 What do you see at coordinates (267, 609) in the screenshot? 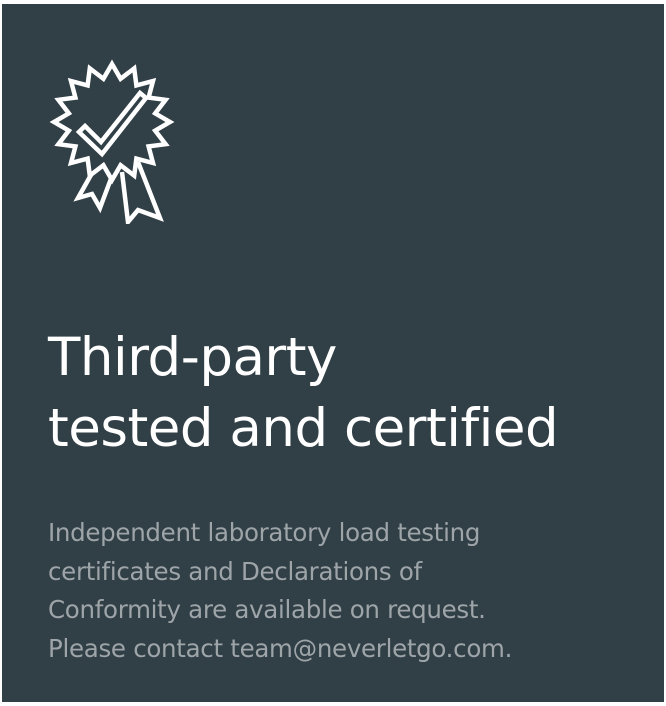
I see `description-line-3: Conformity are available on request.` at bounding box center [267, 609].